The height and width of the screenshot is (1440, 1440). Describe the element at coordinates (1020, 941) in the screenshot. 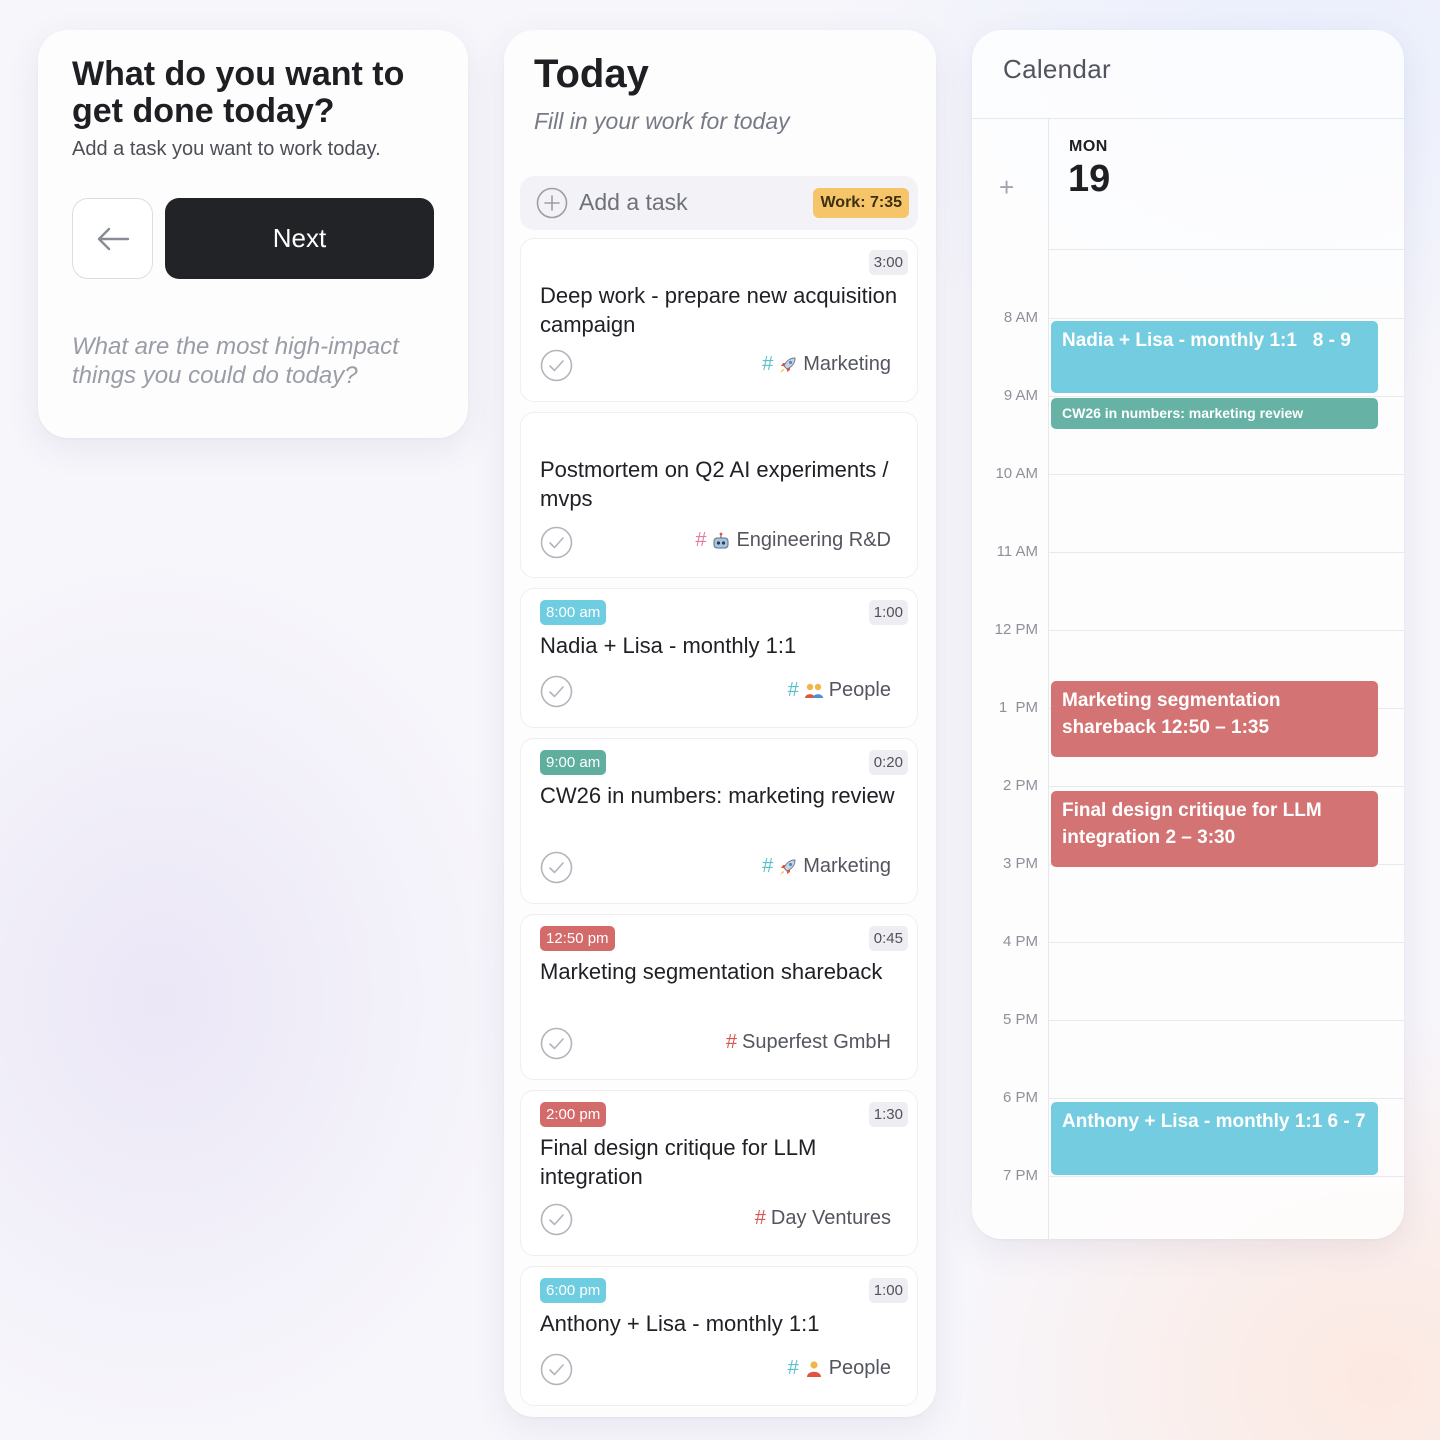

I see `hour-label: 4 PM` at that location.